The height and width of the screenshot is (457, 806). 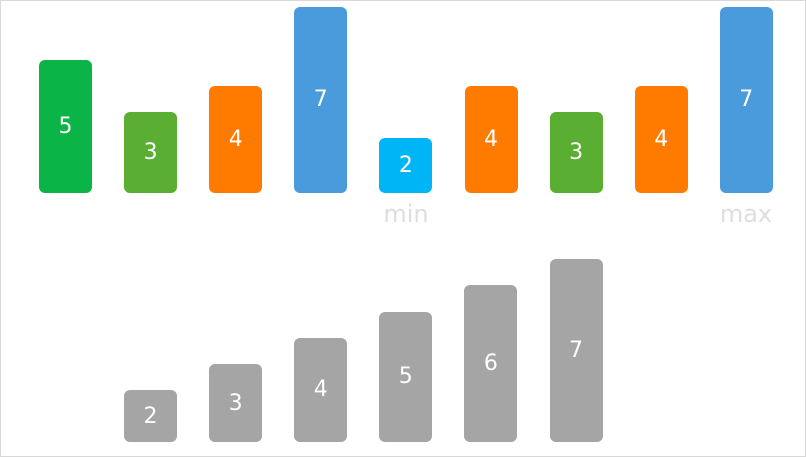 I want to click on min-label: min, so click(x=406, y=214).